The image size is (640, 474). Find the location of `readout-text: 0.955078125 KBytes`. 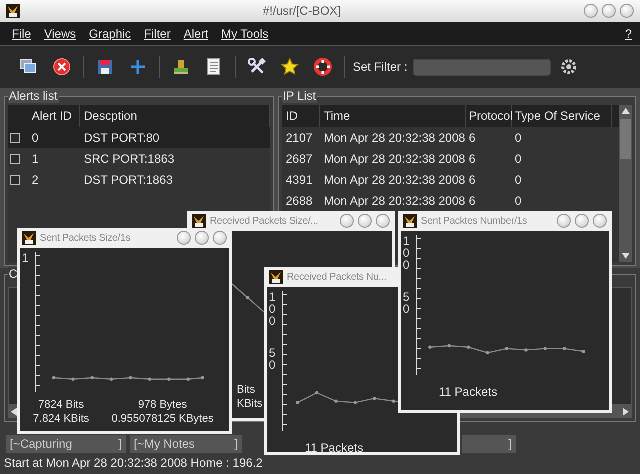

readout-text: 0.955078125 KBytes is located at coordinates (163, 419).